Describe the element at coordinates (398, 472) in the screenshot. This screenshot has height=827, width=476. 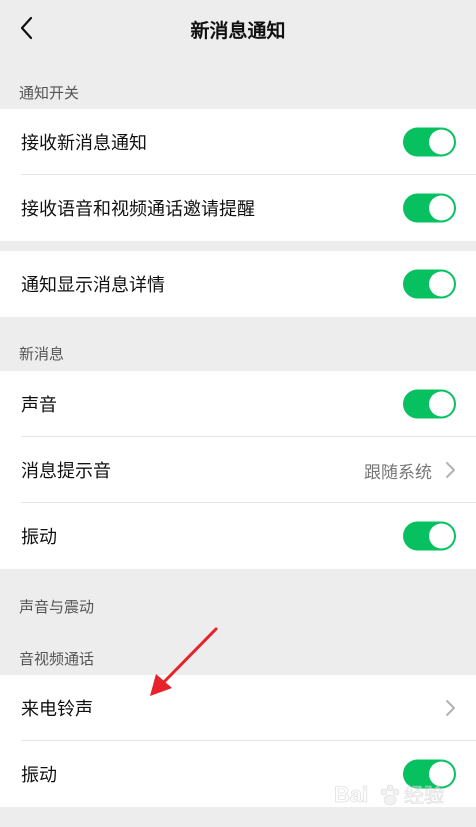
I see `message-tone-value: 跟随系统` at that location.